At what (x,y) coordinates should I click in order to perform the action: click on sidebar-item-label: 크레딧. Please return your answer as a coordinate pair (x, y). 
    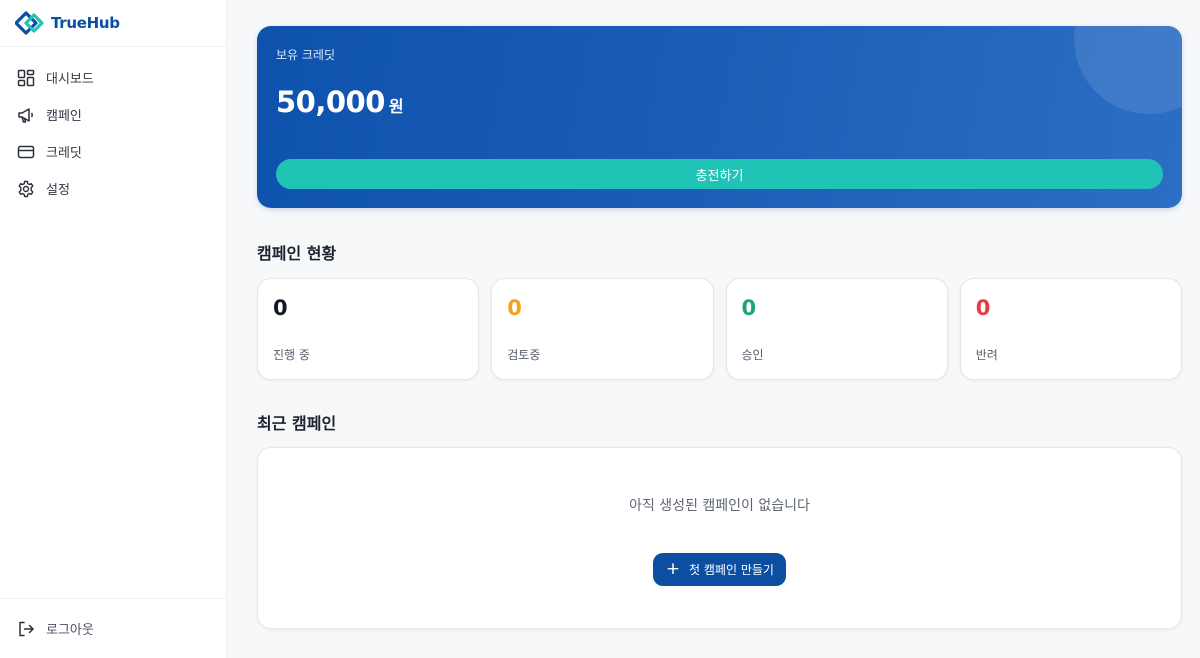
    Looking at the image, I should click on (64, 153).